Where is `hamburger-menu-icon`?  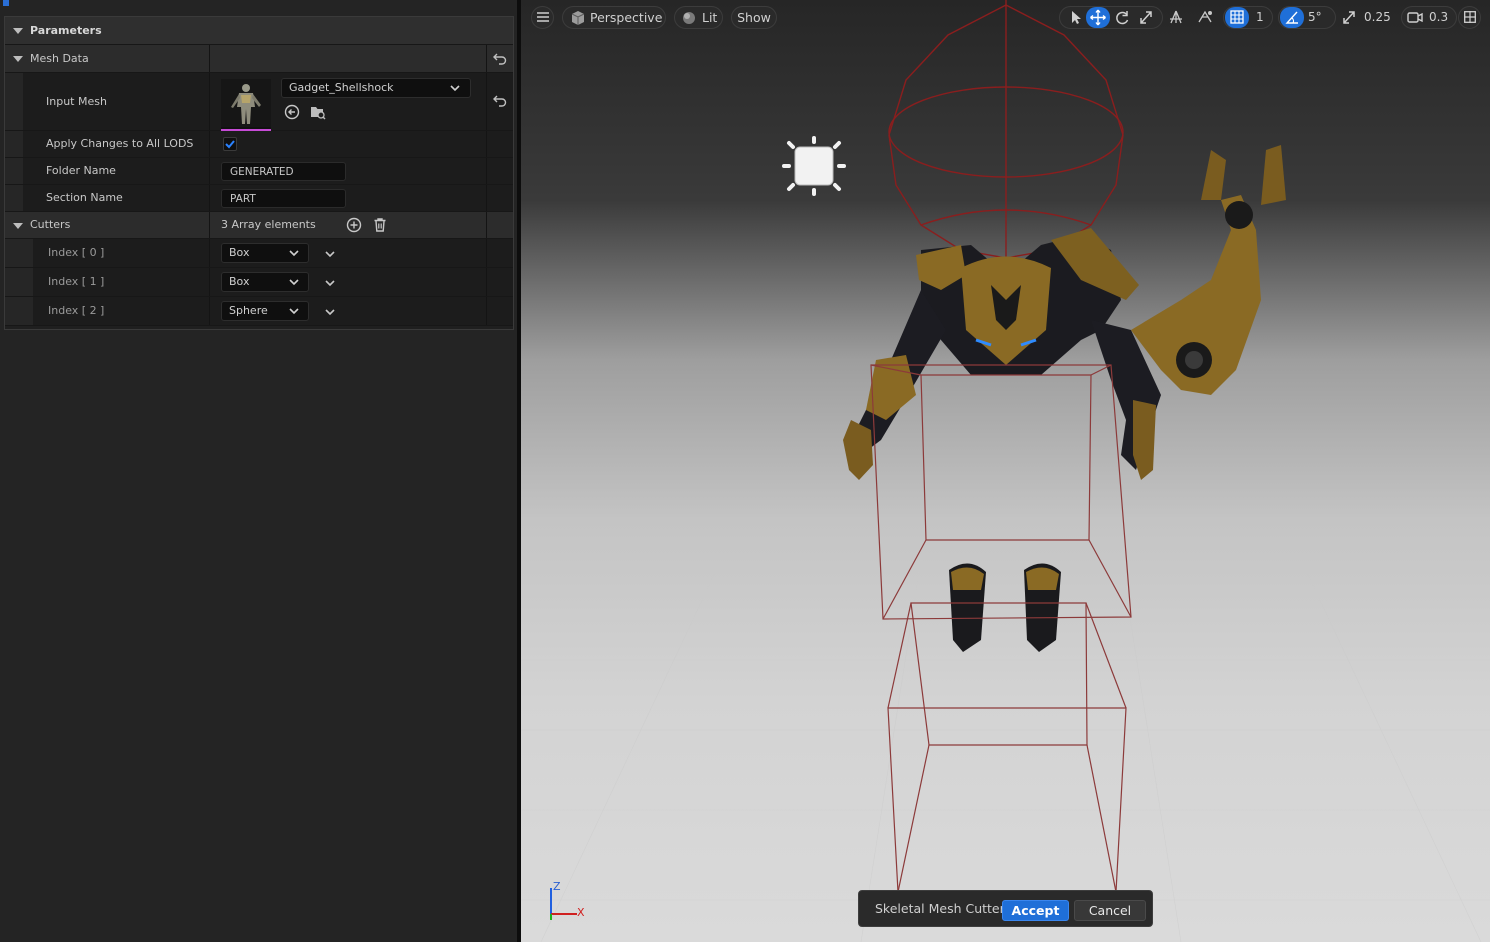
hamburger-menu-icon is located at coordinates (542, 17).